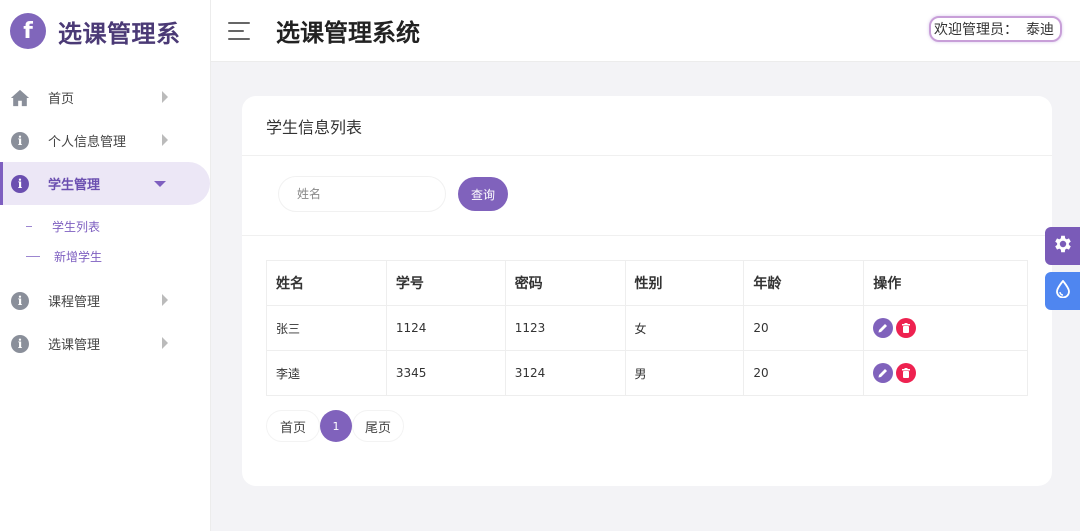 The width and height of the screenshot is (1080, 531). Describe the element at coordinates (105, 300) in the screenshot. I see `sidebar-item-courses: i 课程管理` at that location.